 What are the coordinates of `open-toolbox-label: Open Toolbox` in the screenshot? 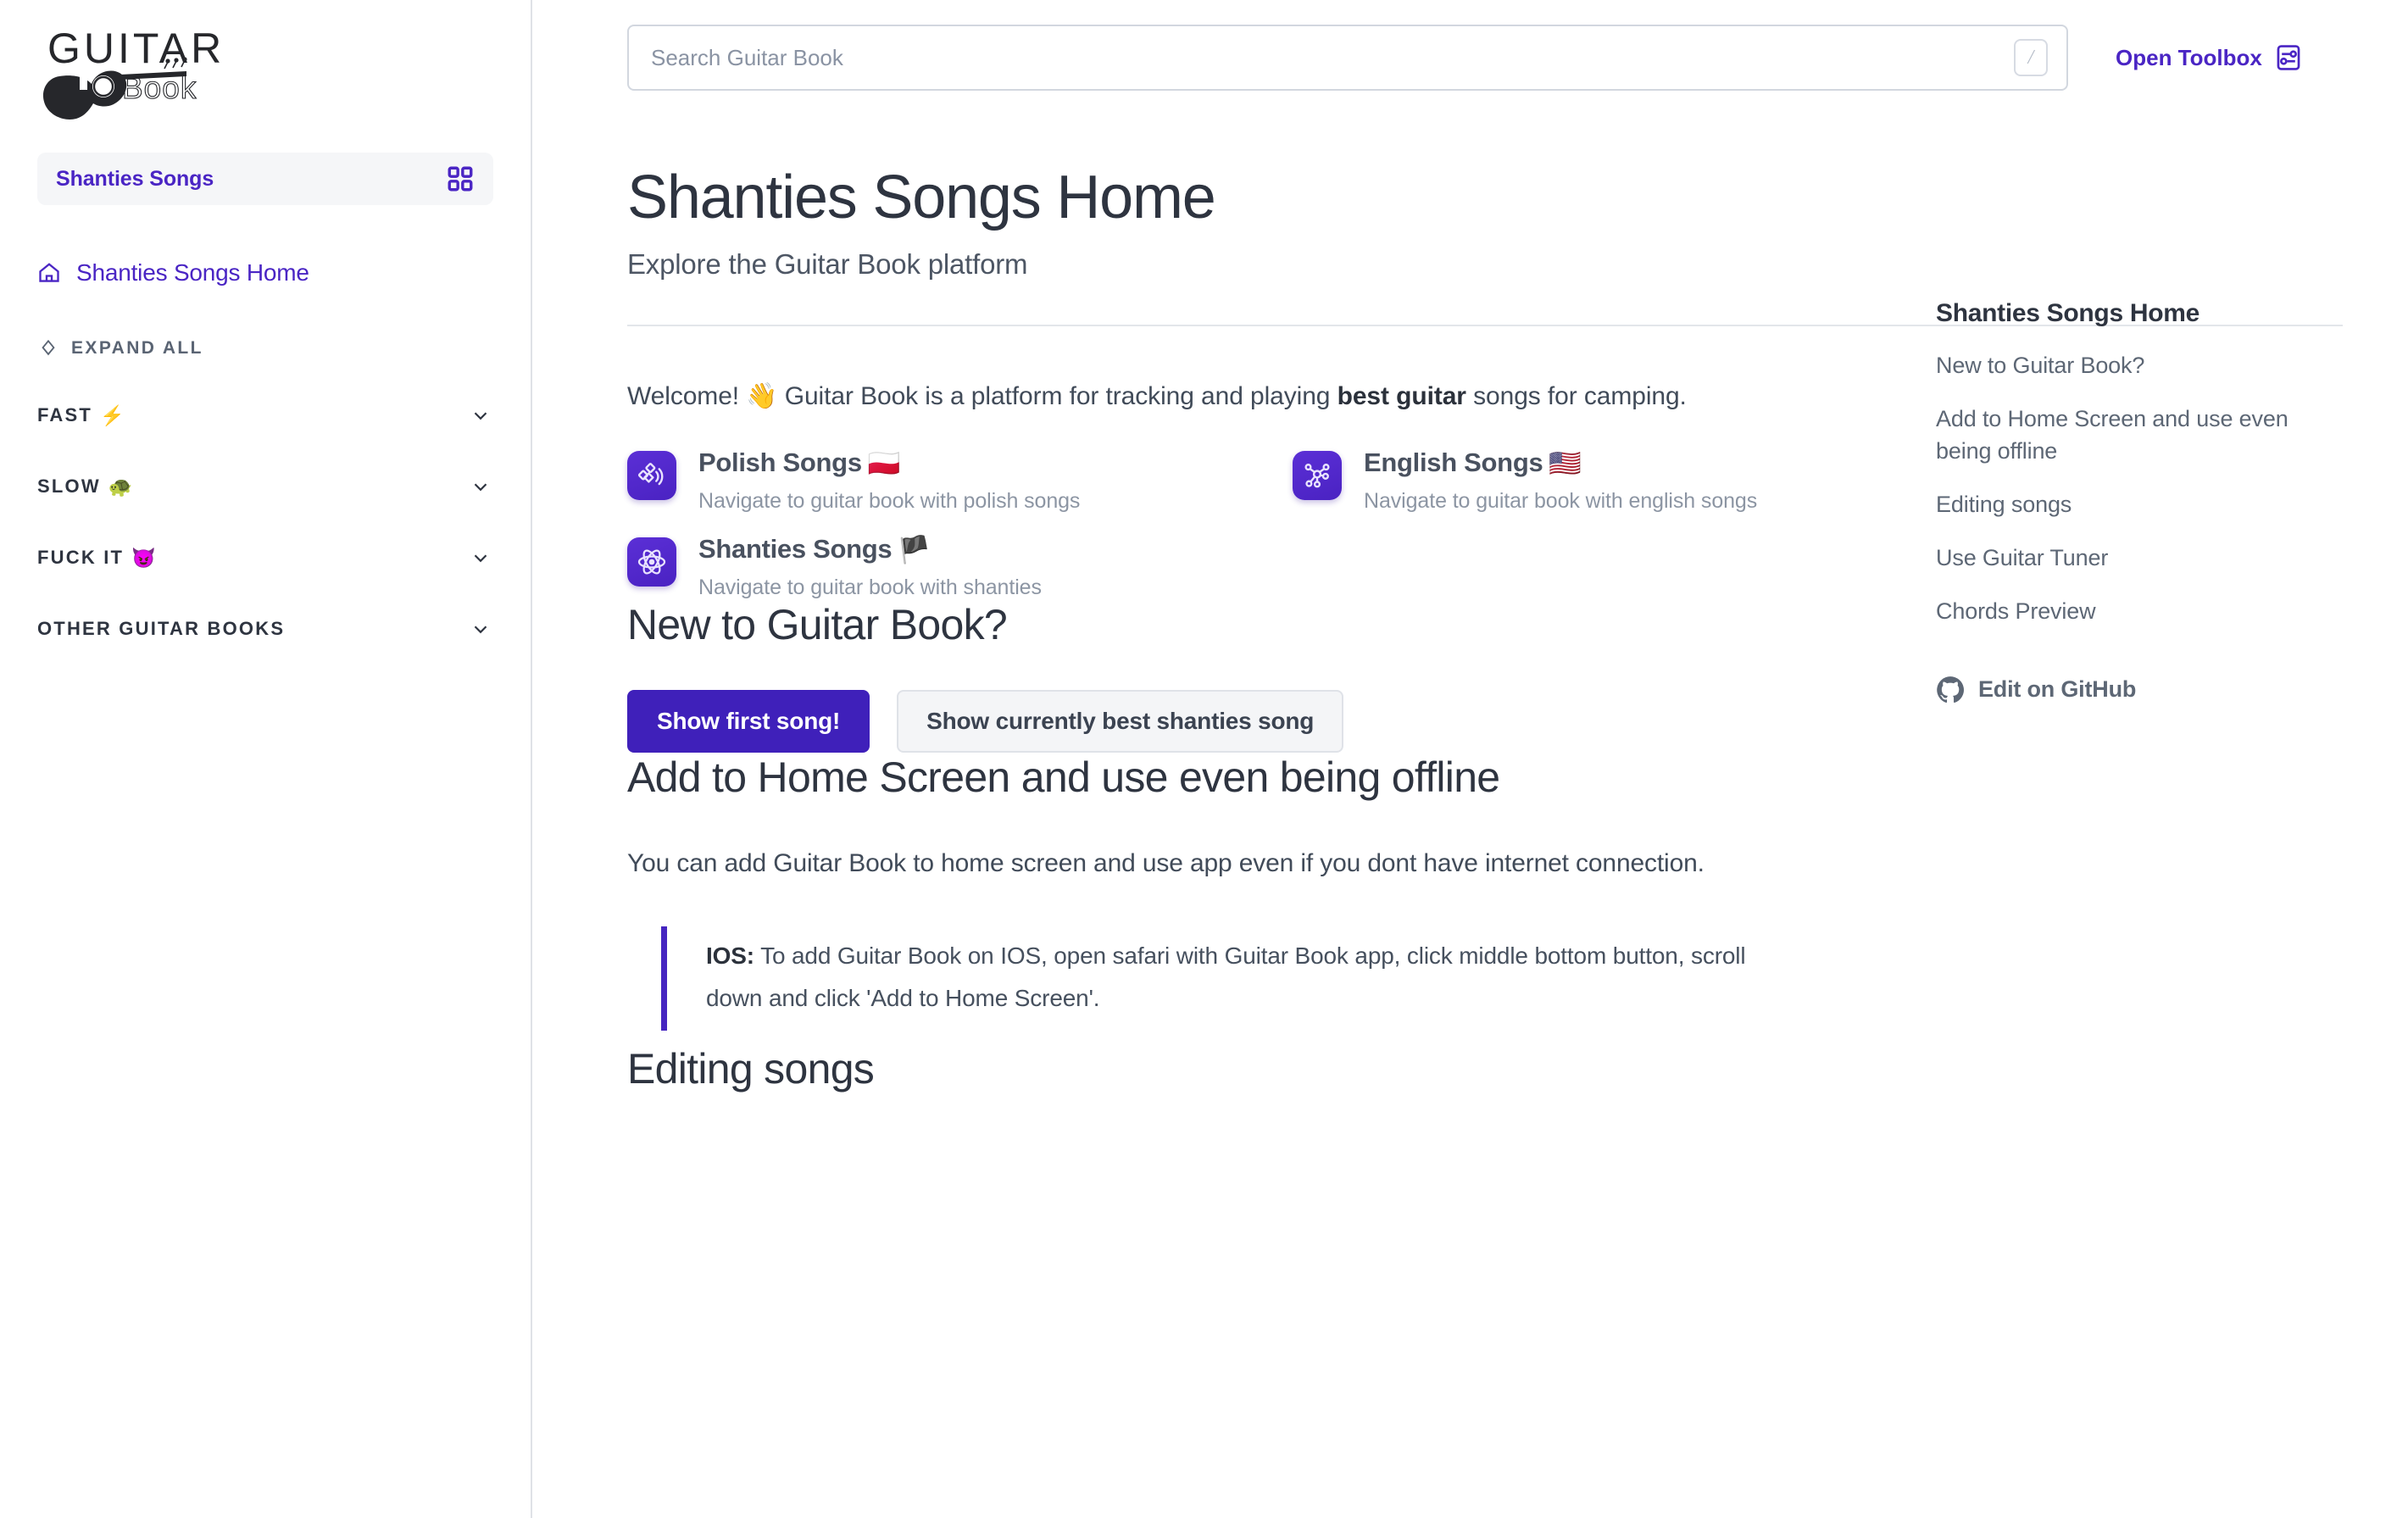 It's located at (2189, 57).